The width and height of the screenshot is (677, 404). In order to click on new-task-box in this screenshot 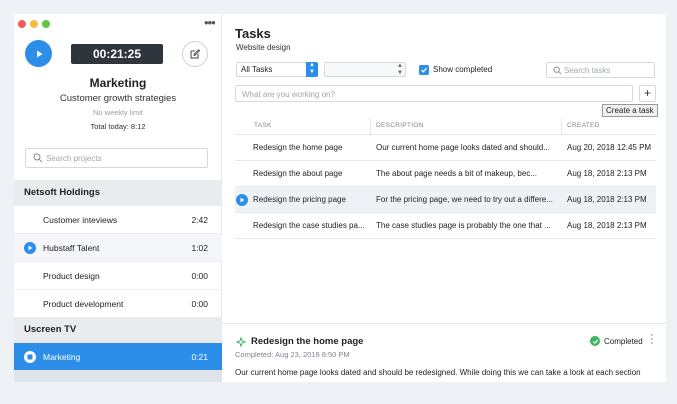, I will do `click(434, 93)`.